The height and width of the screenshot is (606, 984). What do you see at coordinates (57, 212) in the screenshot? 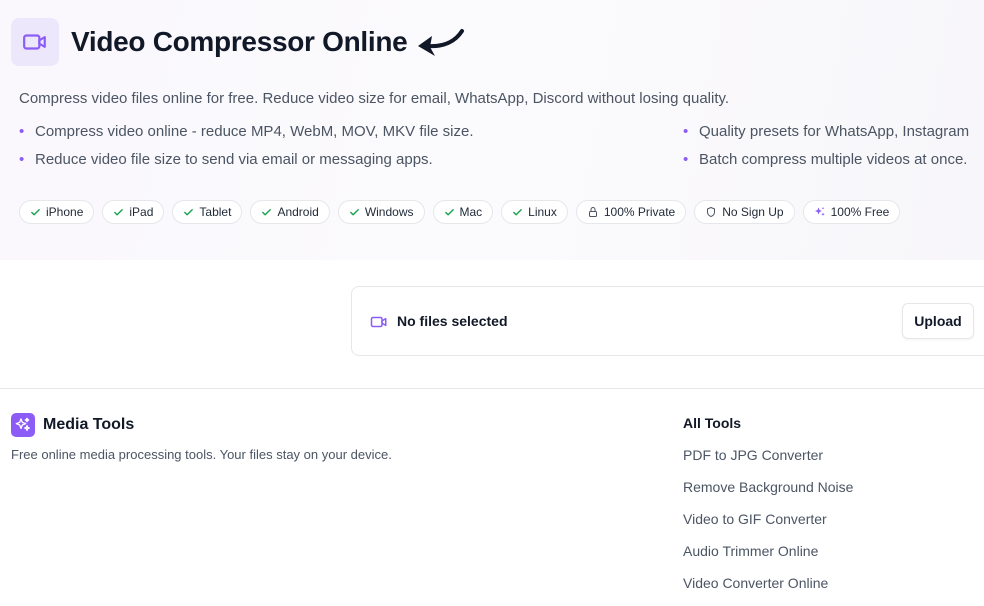
I see `badge-iphone: iPhone` at bounding box center [57, 212].